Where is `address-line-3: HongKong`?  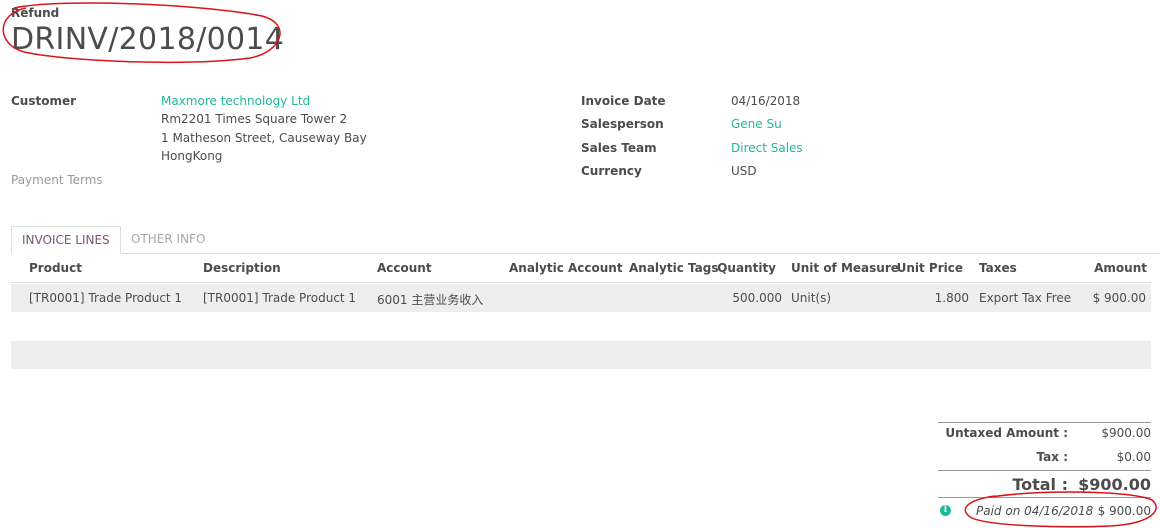
address-line-3: HongKong is located at coordinates (192, 156).